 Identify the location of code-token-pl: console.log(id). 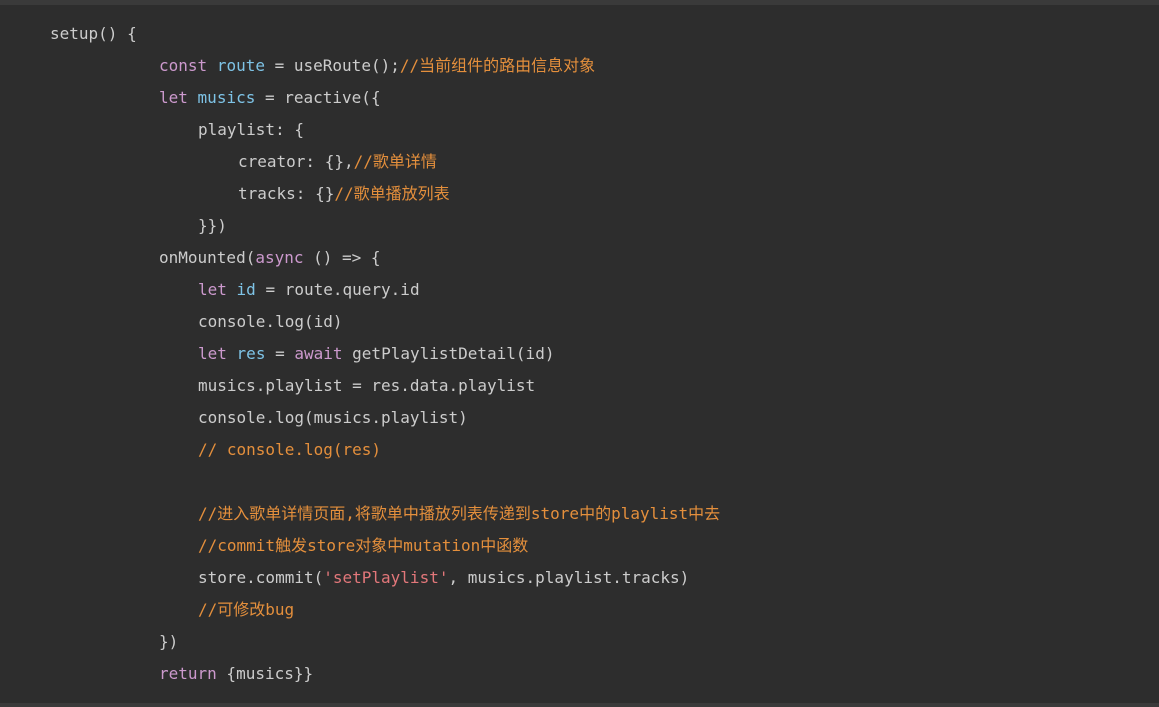
(270, 321).